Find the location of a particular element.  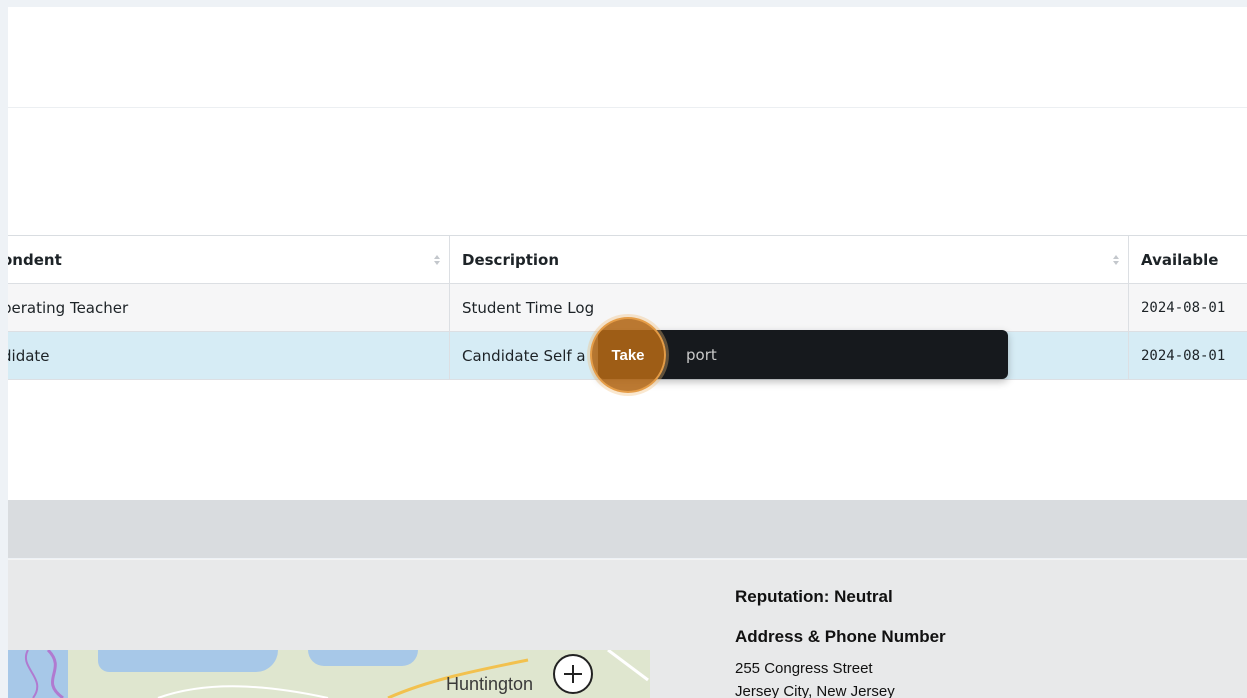

cell-description: Student Time Log is located at coordinates (788, 307).